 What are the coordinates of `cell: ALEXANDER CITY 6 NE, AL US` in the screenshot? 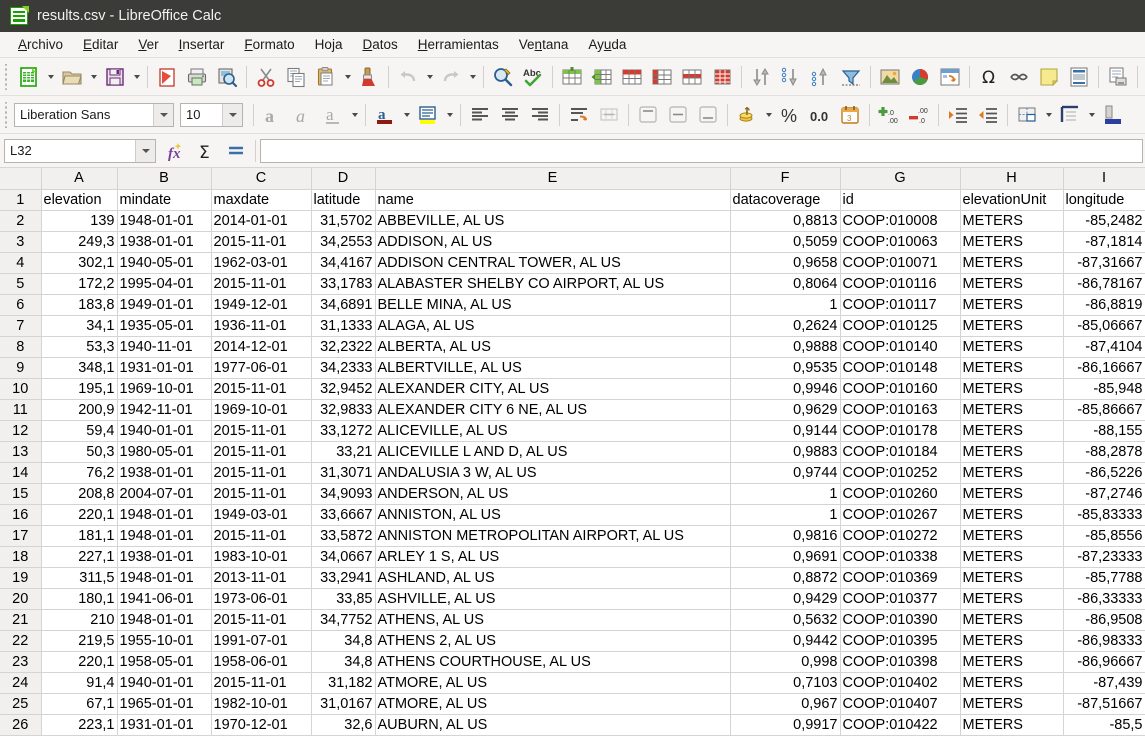 It's located at (553, 410).